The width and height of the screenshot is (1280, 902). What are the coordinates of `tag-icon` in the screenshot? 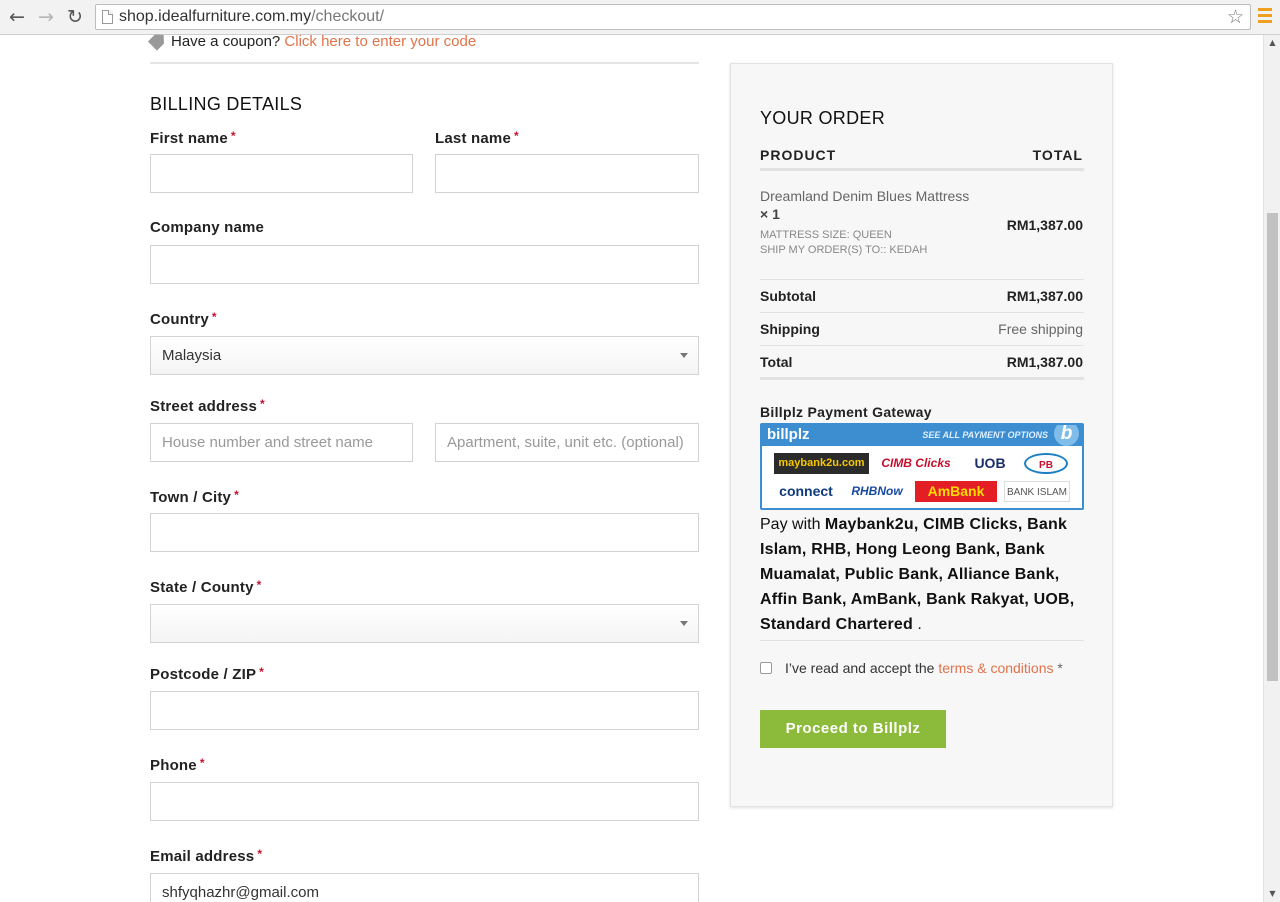 It's located at (158, 40).